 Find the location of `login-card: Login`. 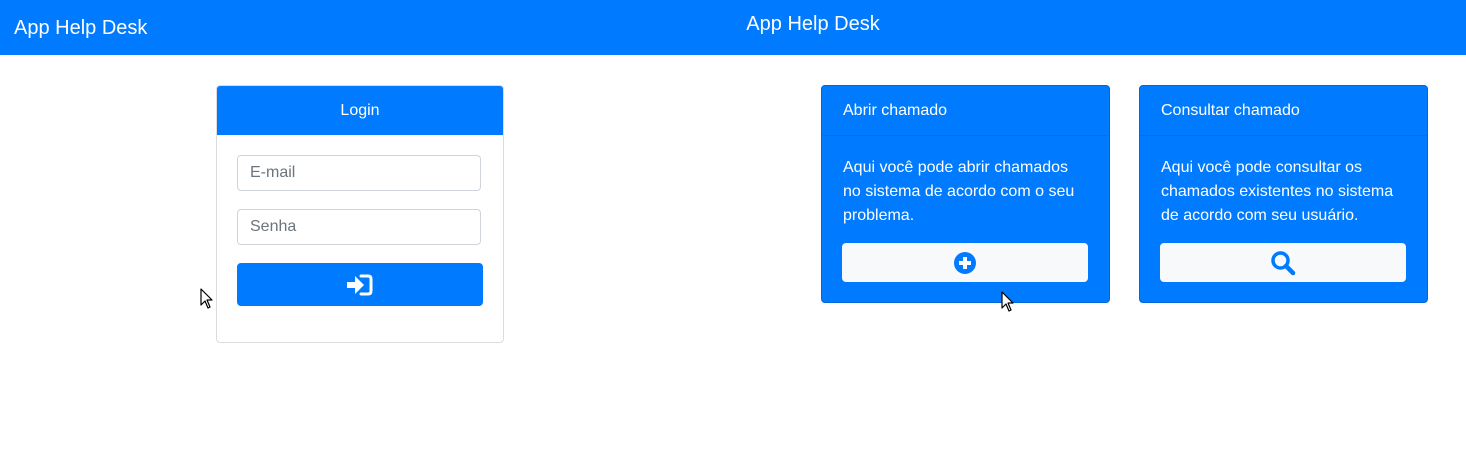

login-card: Login is located at coordinates (360, 214).